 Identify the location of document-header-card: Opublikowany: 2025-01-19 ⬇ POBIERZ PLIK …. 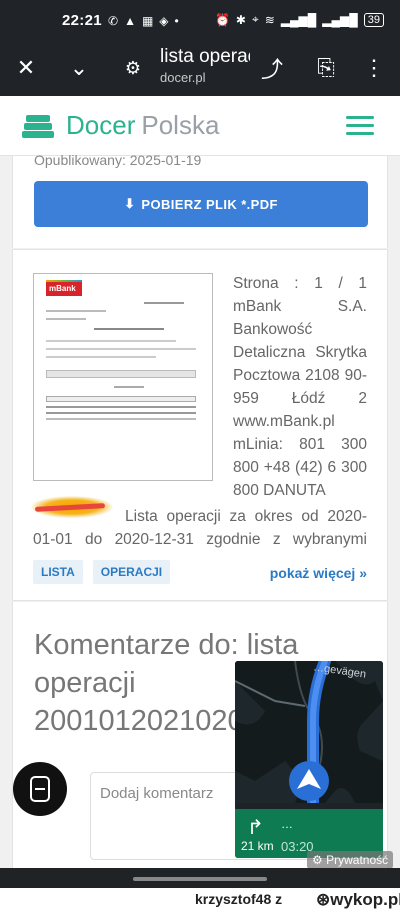
(200, 200).